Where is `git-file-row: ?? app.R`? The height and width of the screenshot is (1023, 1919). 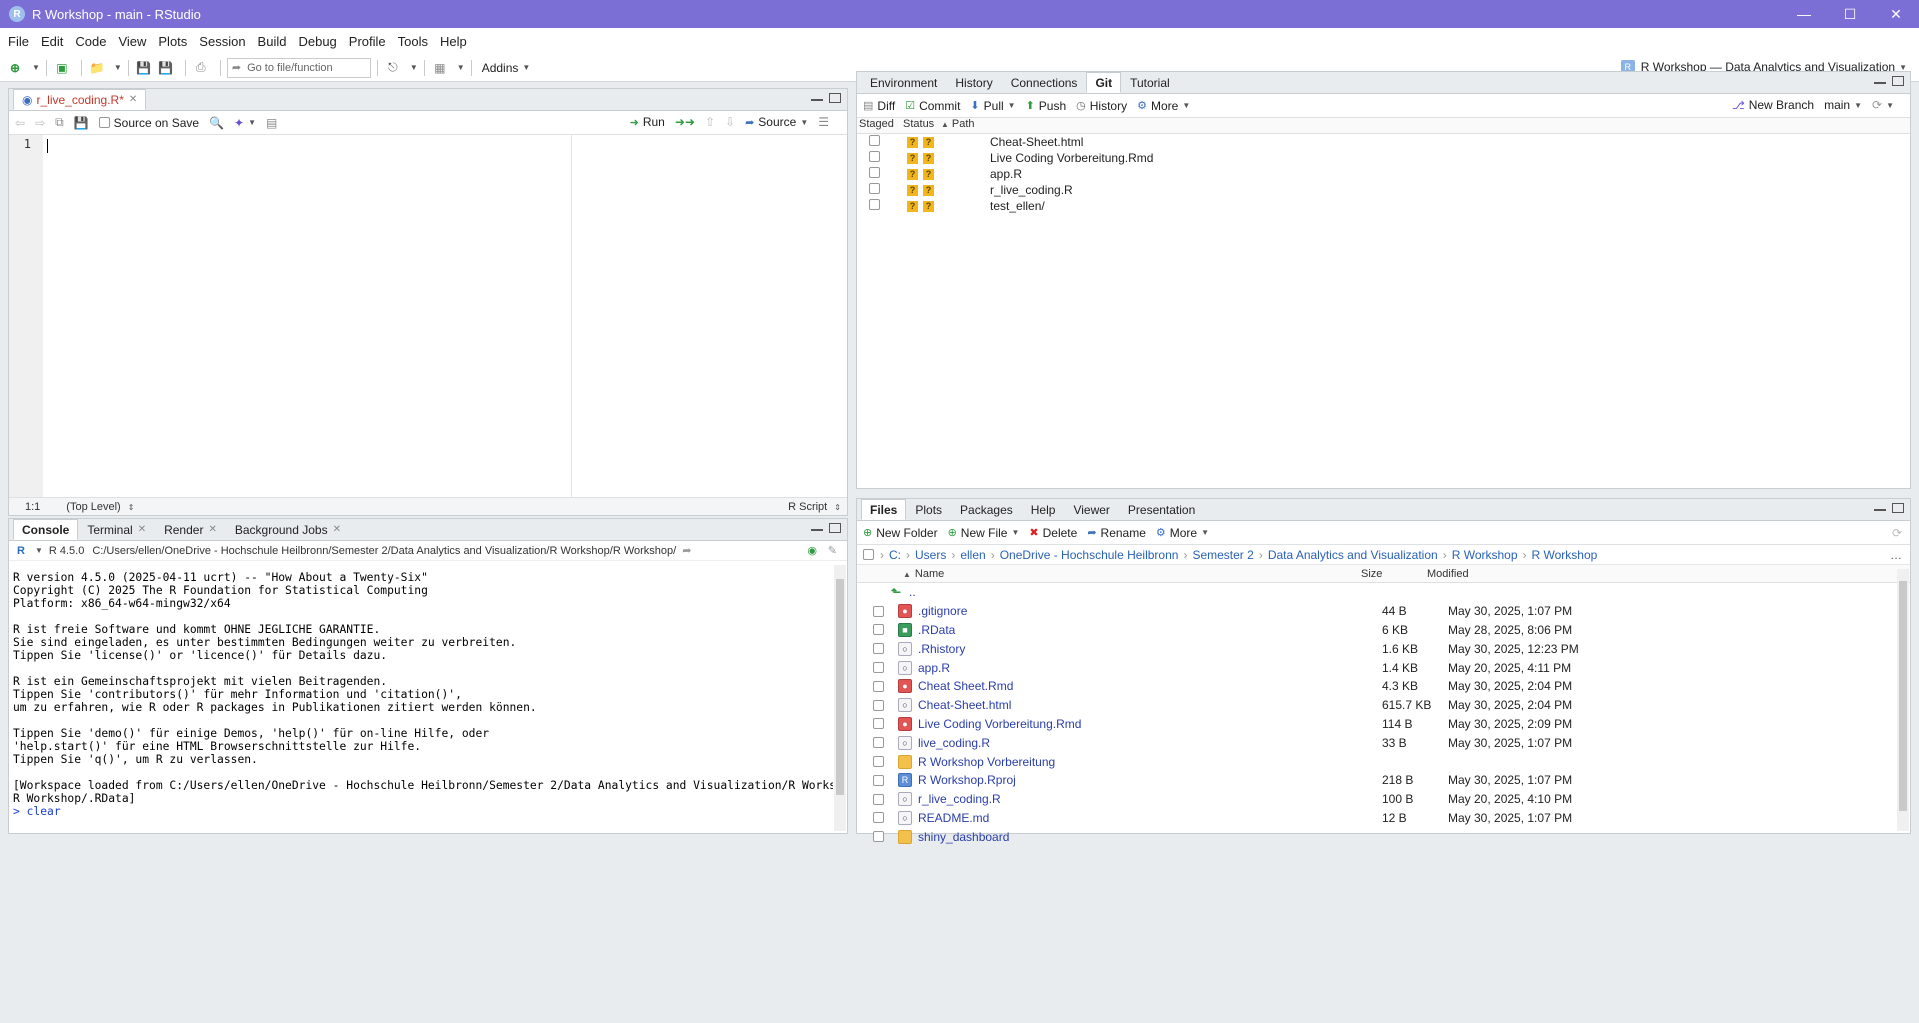
git-file-row: ?? app.R is located at coordinates (1383, 174).